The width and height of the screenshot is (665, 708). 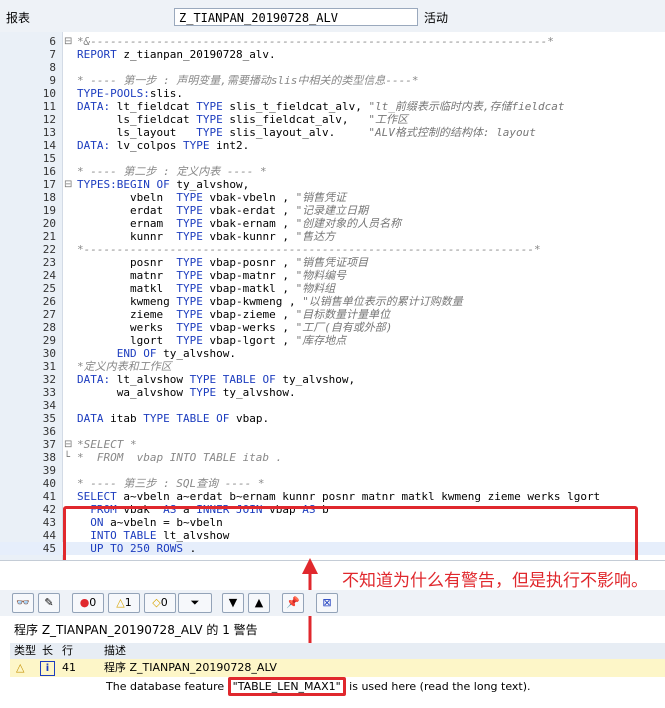 What do you see at coordinates (49, 522) in the screenshot?
I see `line-number: 43` at bounding box center [49, 522].